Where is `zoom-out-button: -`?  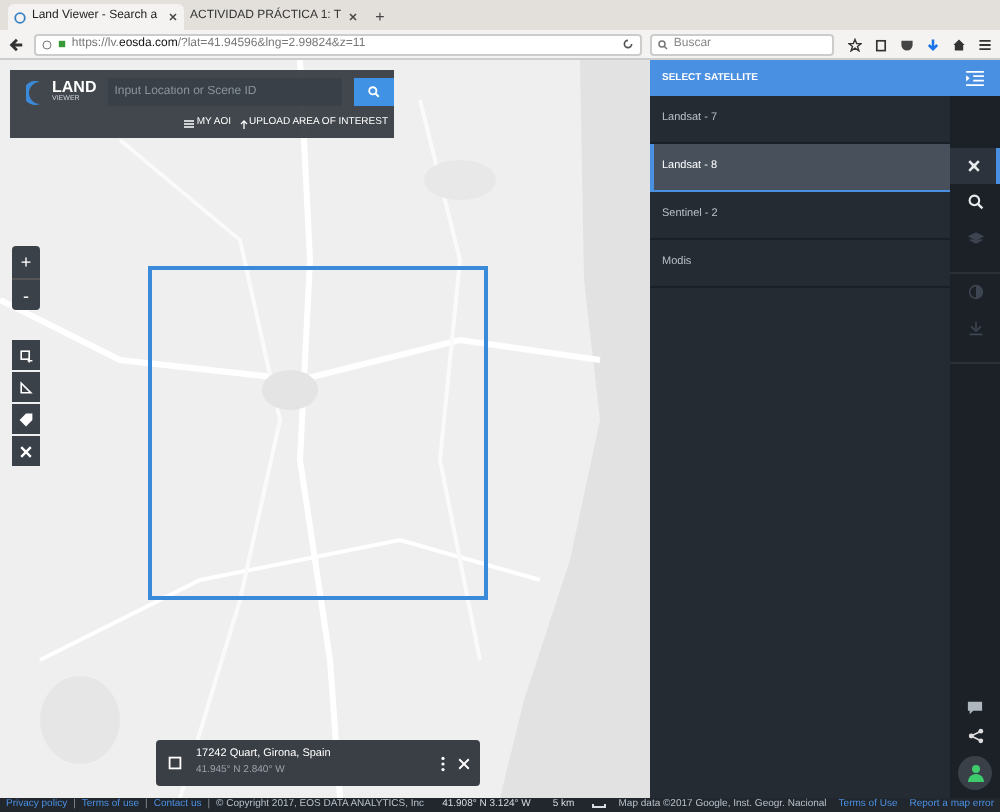 zoom-out-button: - is located at coordinates (26, 294).